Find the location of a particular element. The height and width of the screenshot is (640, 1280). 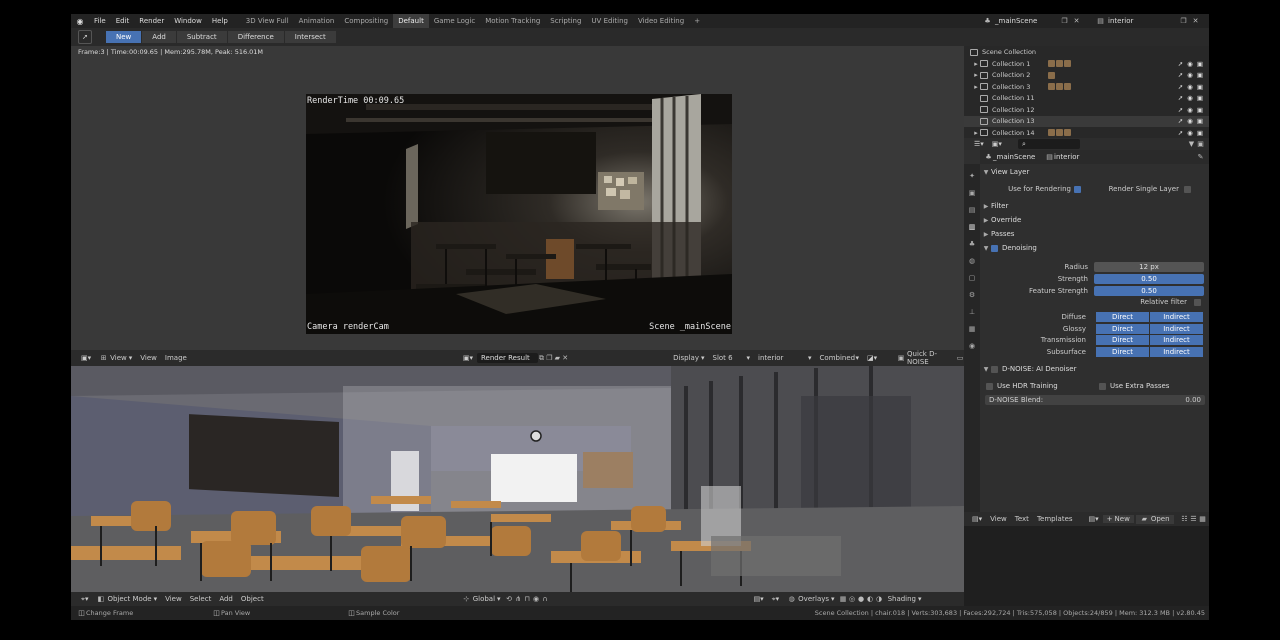

outliner-item: Collection 11 ➚ ◉ ▣ is located at coordinates (1086, 99).